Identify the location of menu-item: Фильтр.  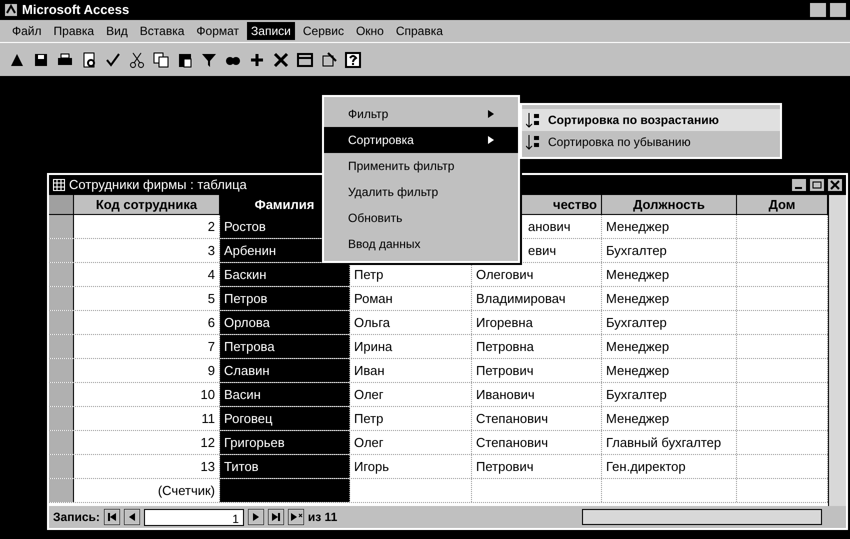
(421, 114).